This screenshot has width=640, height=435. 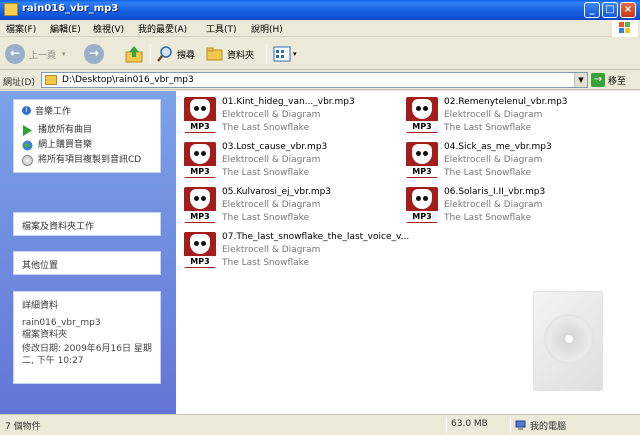 I want to click on music-tasks-header: i 音樂工作, so click(x=87, y=110).